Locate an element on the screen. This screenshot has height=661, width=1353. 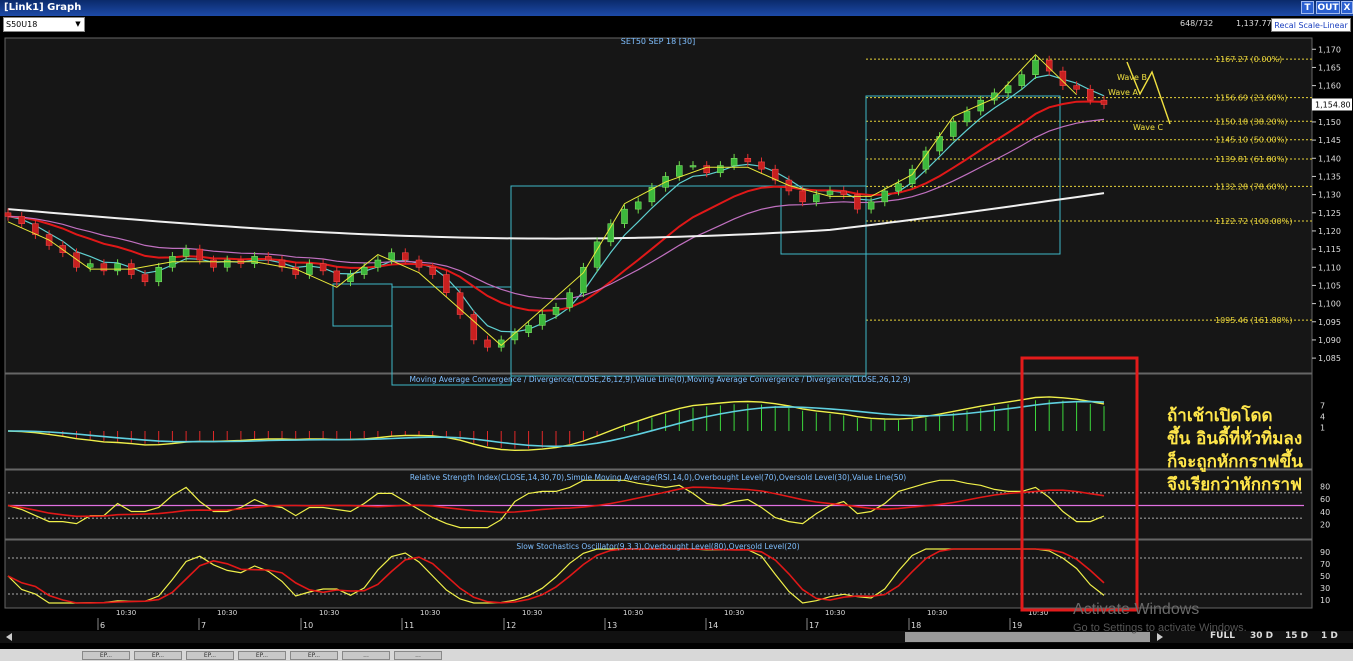
x-day-label: 10 is located at coordinates (308, 625).